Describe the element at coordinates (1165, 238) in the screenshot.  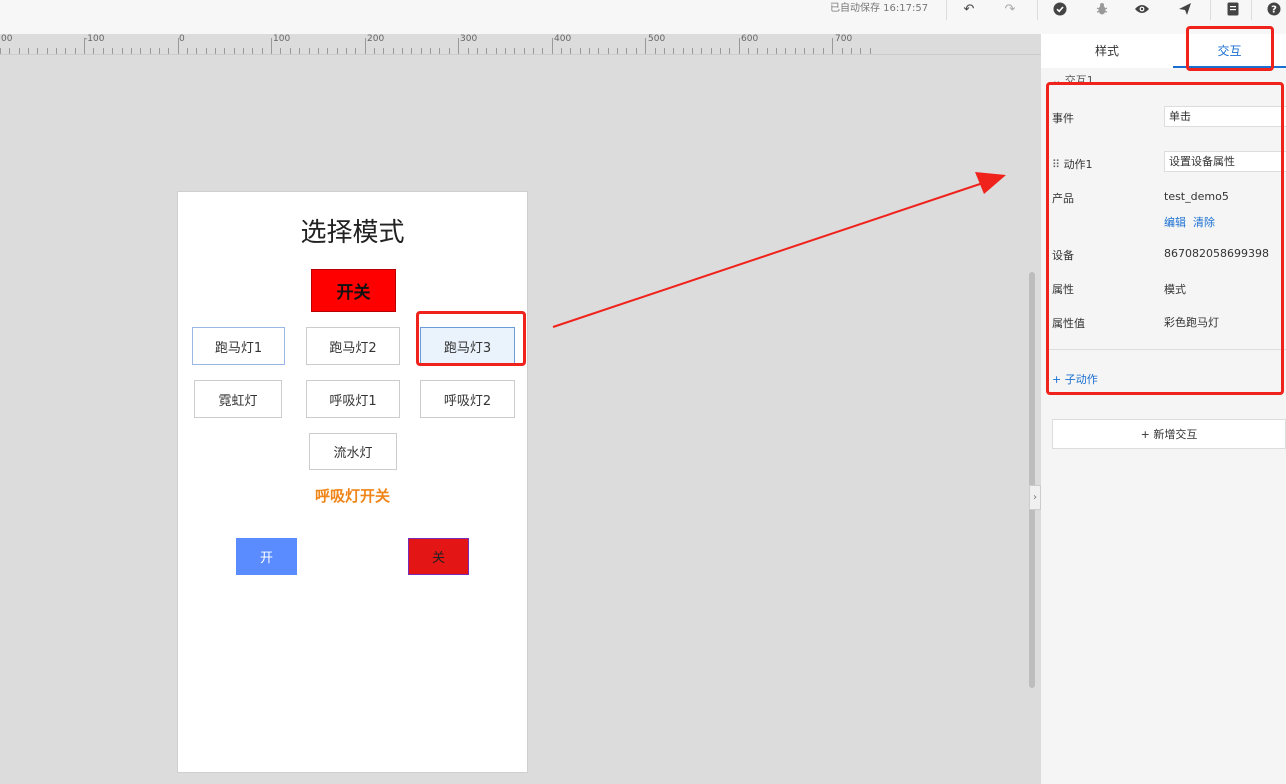
I see `annotation-panel-highlight` at that location.